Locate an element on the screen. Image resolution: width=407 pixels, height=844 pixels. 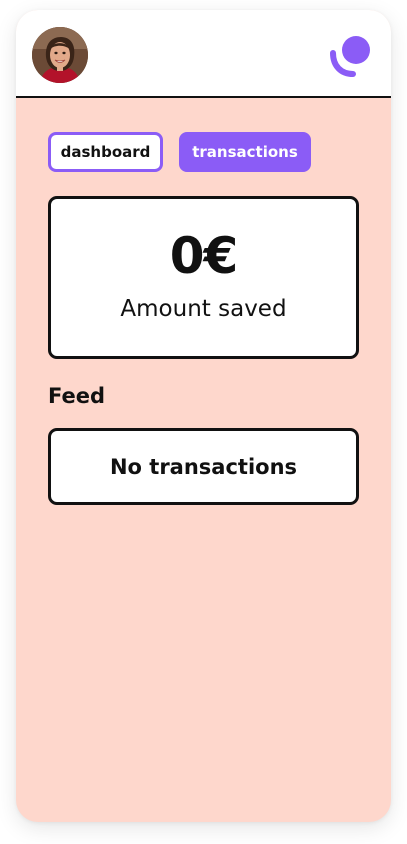
amount-saved-label: Amount saved is located at coordinates (203, 309).